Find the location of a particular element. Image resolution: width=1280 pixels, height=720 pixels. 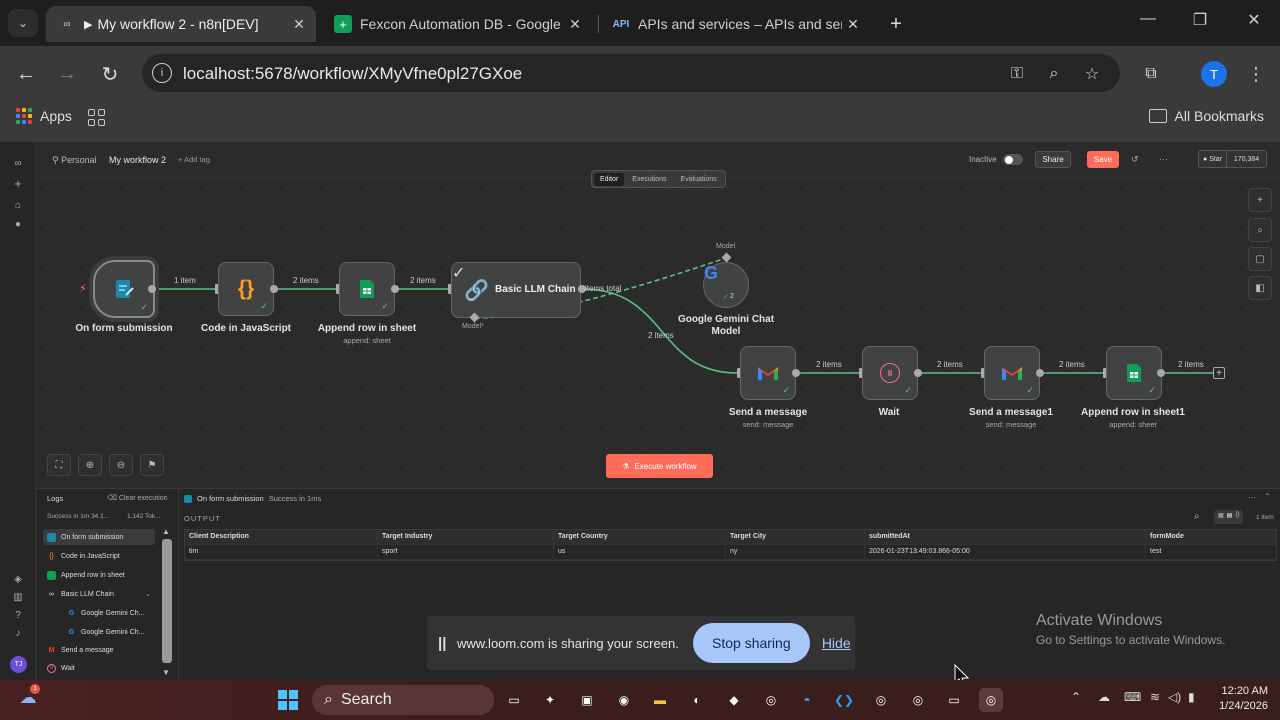

weather-widget-icon: ☁ 1 is located at coordinates (28, 697).